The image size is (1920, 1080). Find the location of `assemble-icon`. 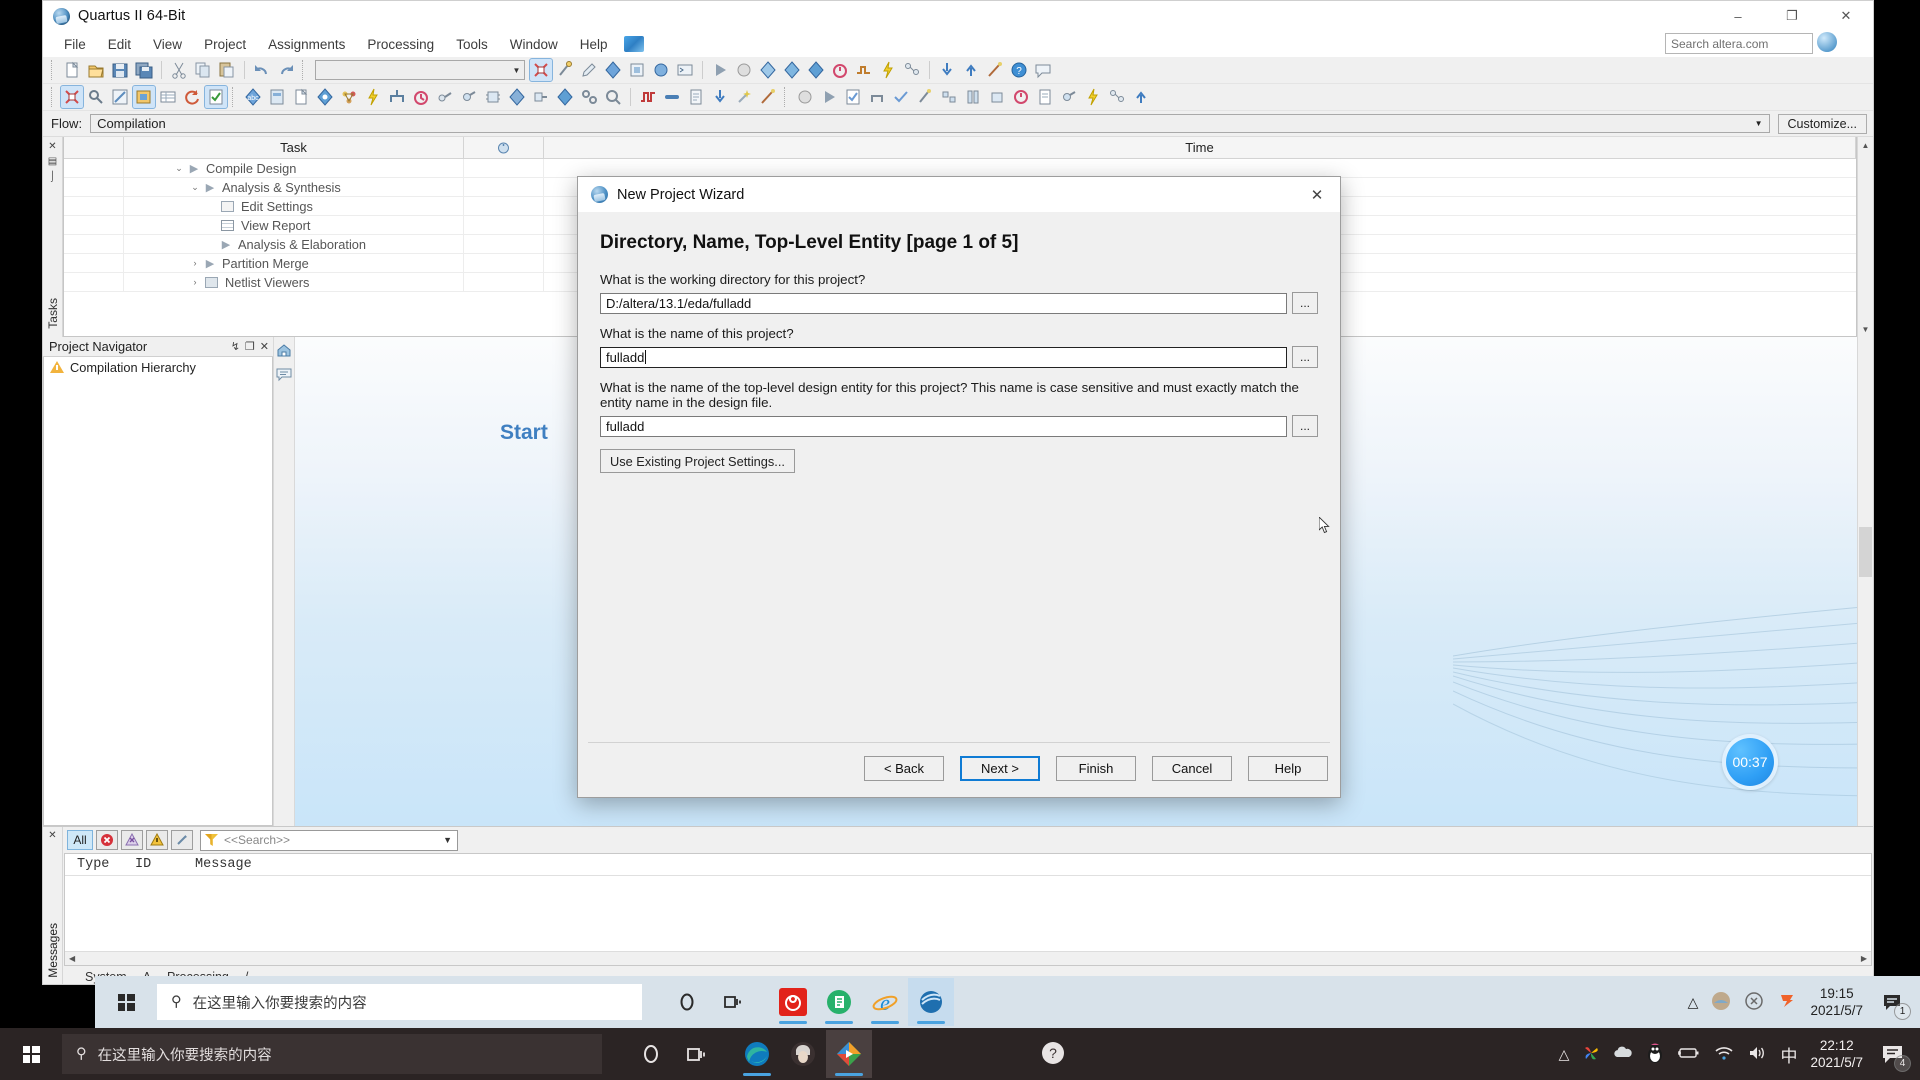

assemble-icon is located at coordinates (973, 97).